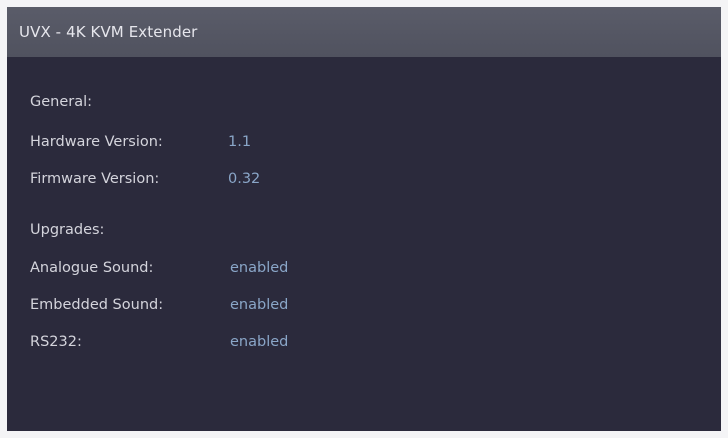  I want to click on analogue-sound-value: enabled, so click(259, 268).